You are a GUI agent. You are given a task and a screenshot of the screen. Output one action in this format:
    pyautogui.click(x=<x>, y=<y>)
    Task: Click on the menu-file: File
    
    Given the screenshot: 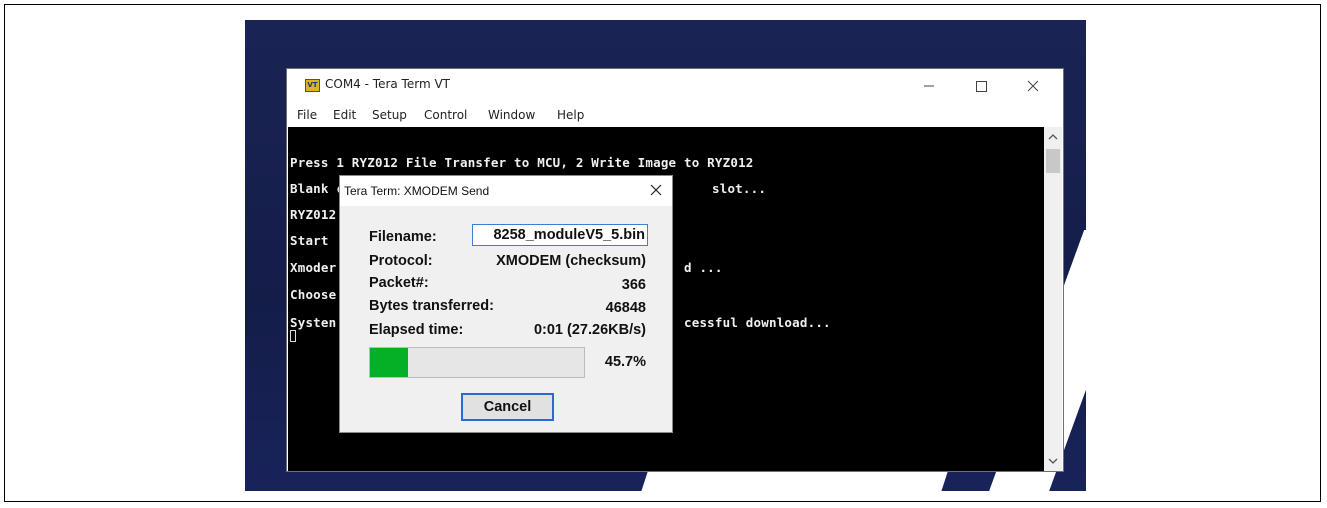 What is the action you would take?
    pyautogui.click(x=307, y=115)
    